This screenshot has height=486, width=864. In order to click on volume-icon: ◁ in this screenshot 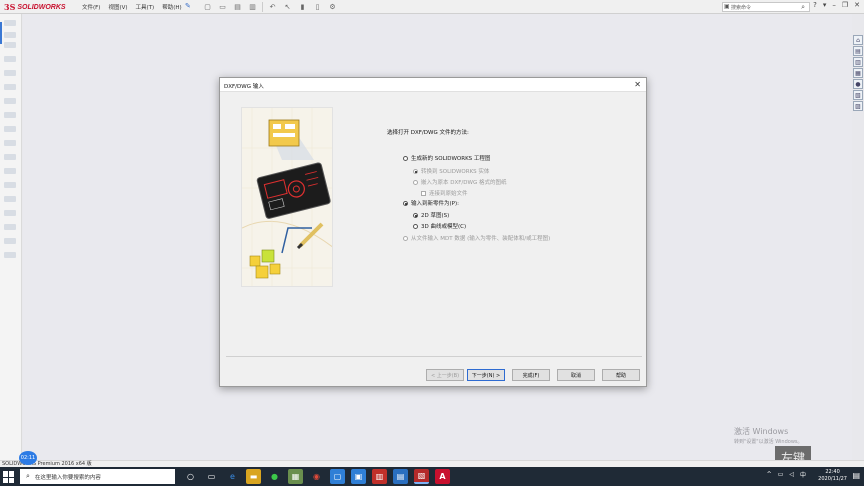, I will do `click(791, 474)`.